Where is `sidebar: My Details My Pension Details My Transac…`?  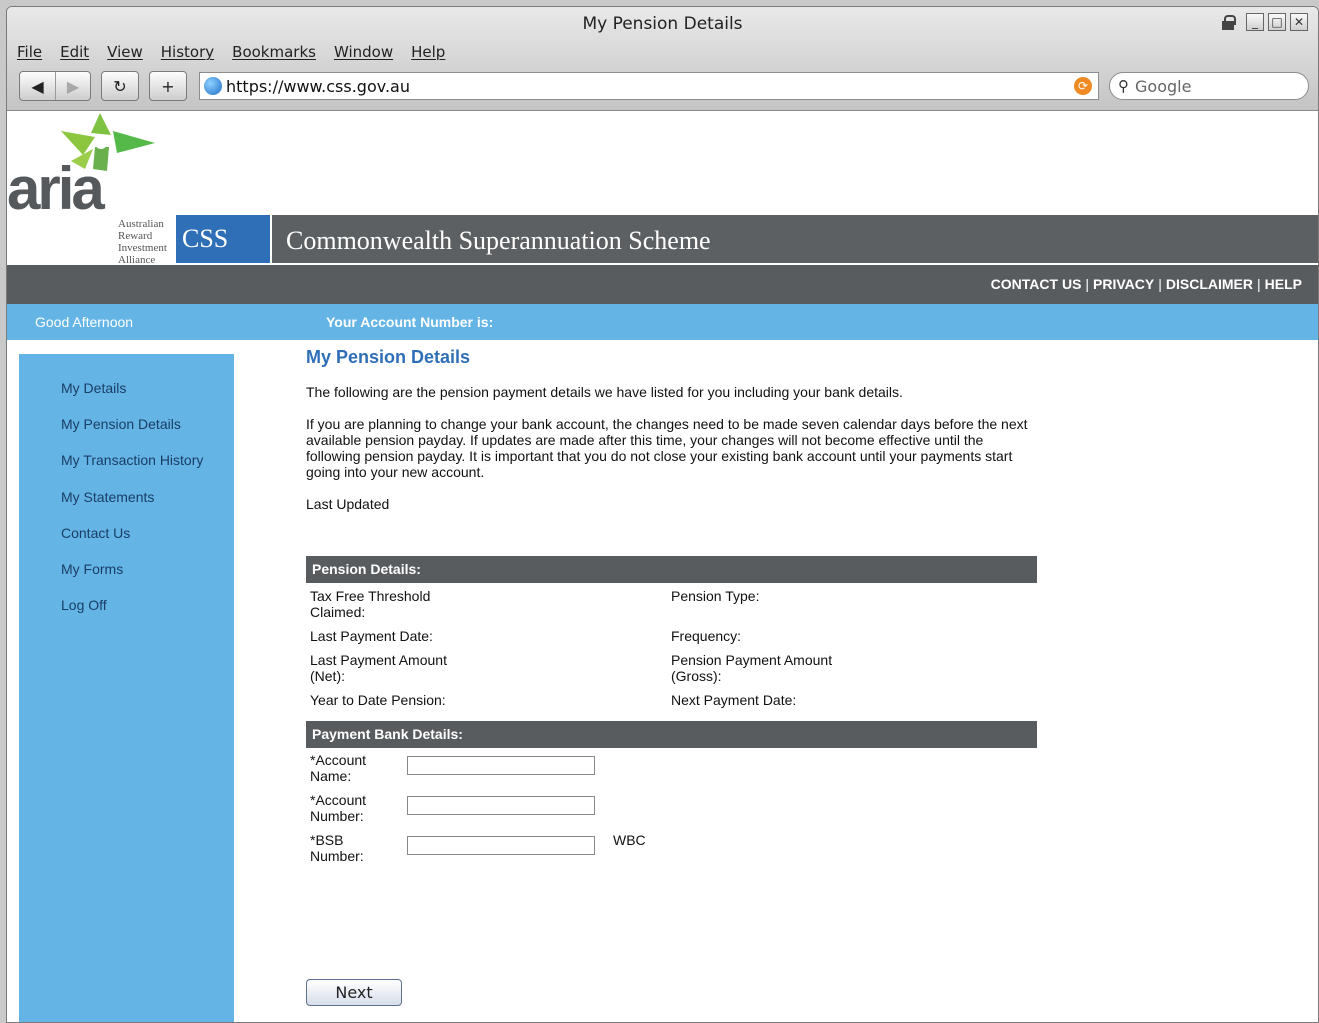
sidebar: My Details My Pension Details My Transac… is located at coordinates (126, 688).